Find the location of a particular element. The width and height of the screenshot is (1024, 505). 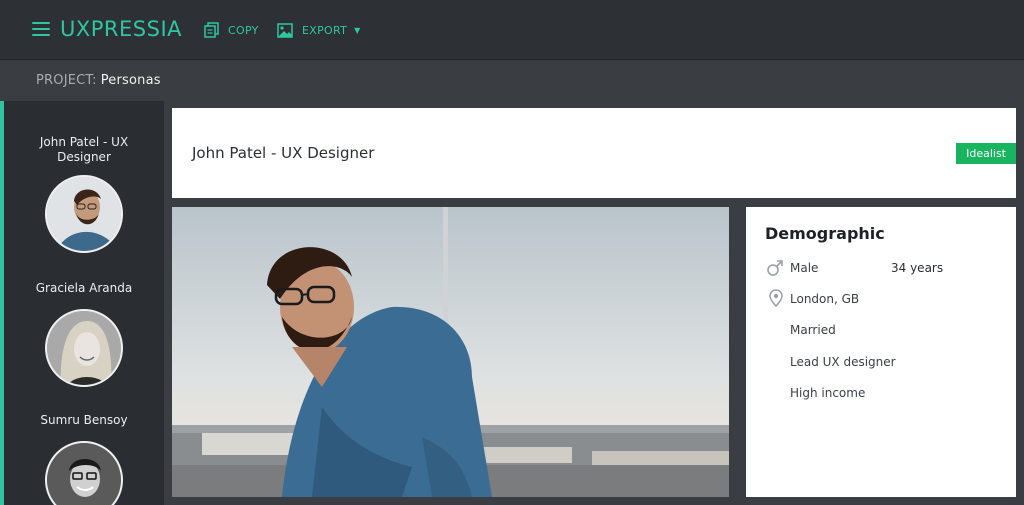

persona-sidebar: John Patel - UX Designer Graciela Aranda is located at coordinates (82, 303).